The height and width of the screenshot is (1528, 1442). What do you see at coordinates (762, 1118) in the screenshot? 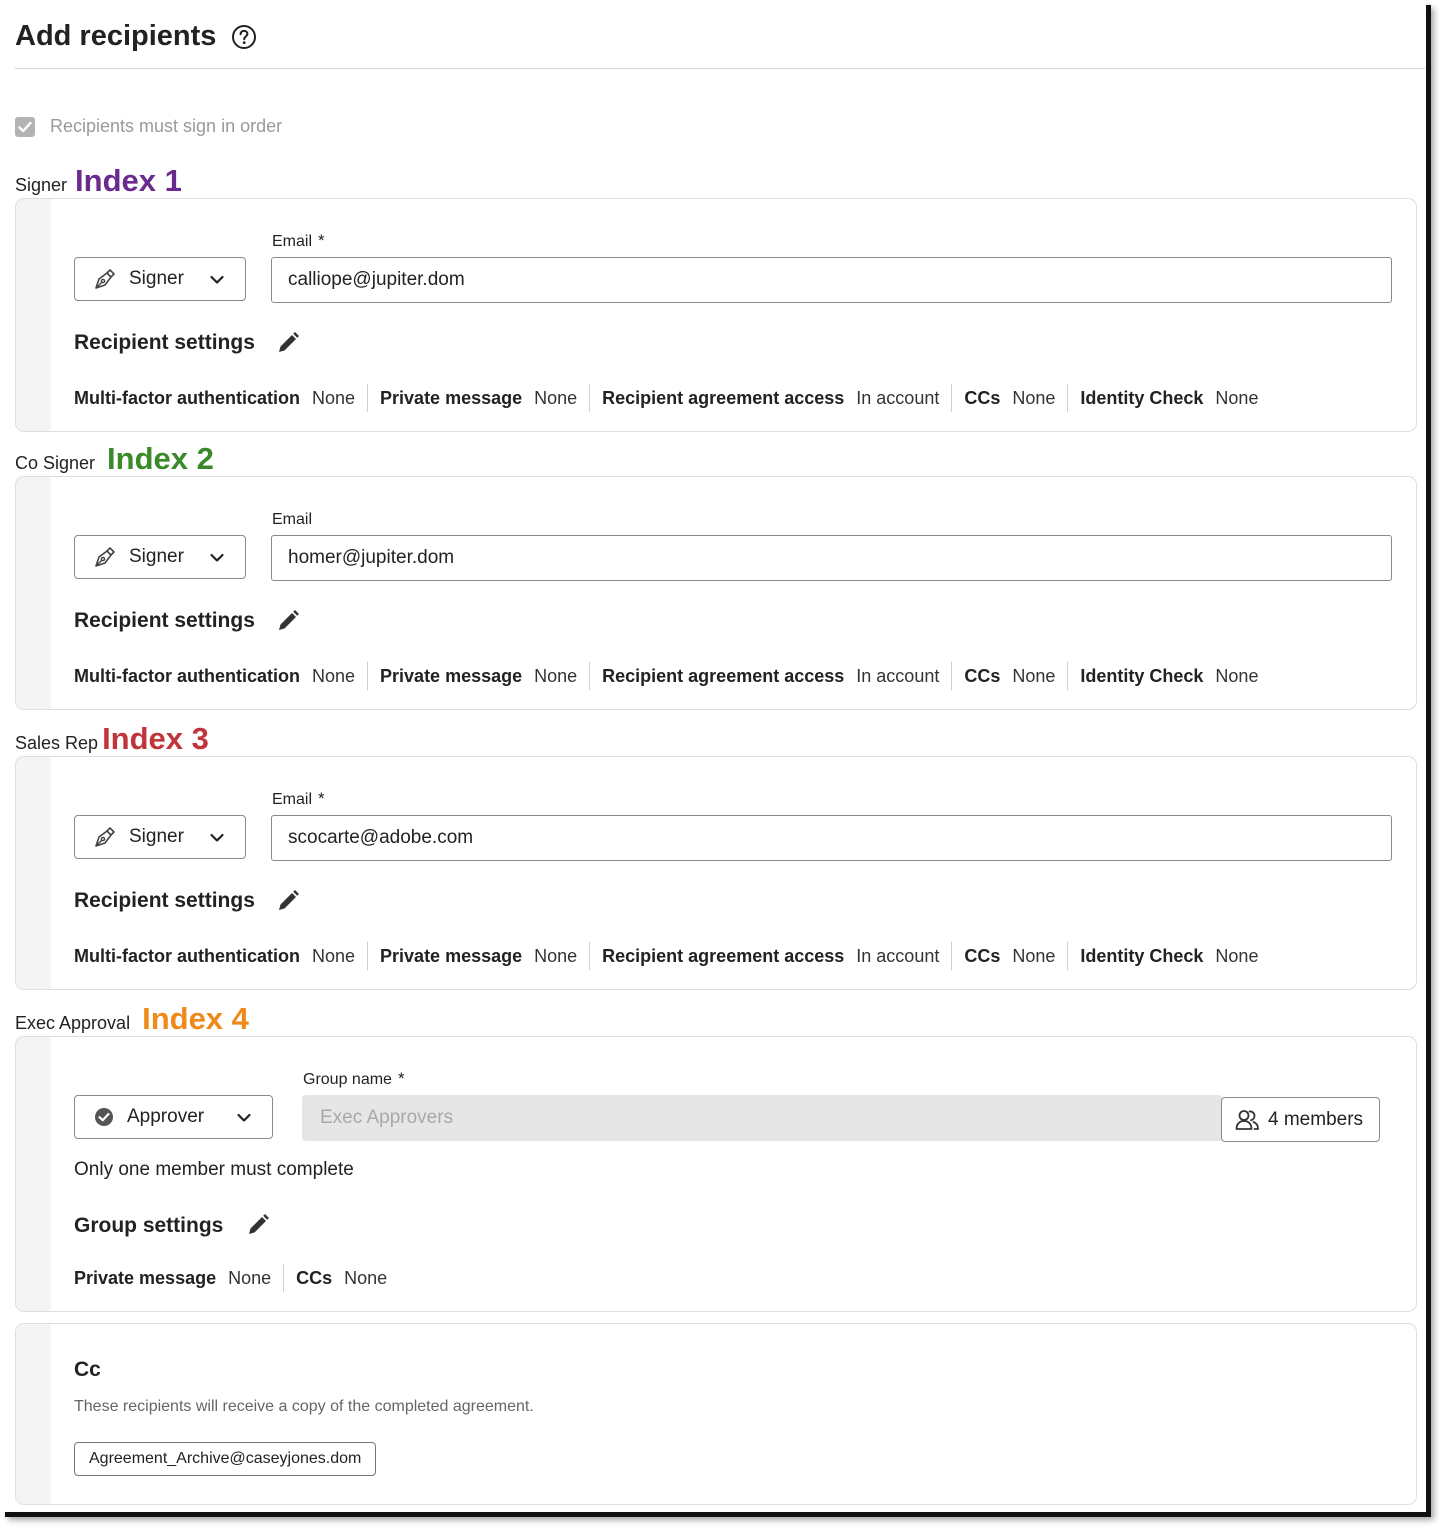
I see `group-name-input: Exec Approvers` at bounding box center [762, 1118].